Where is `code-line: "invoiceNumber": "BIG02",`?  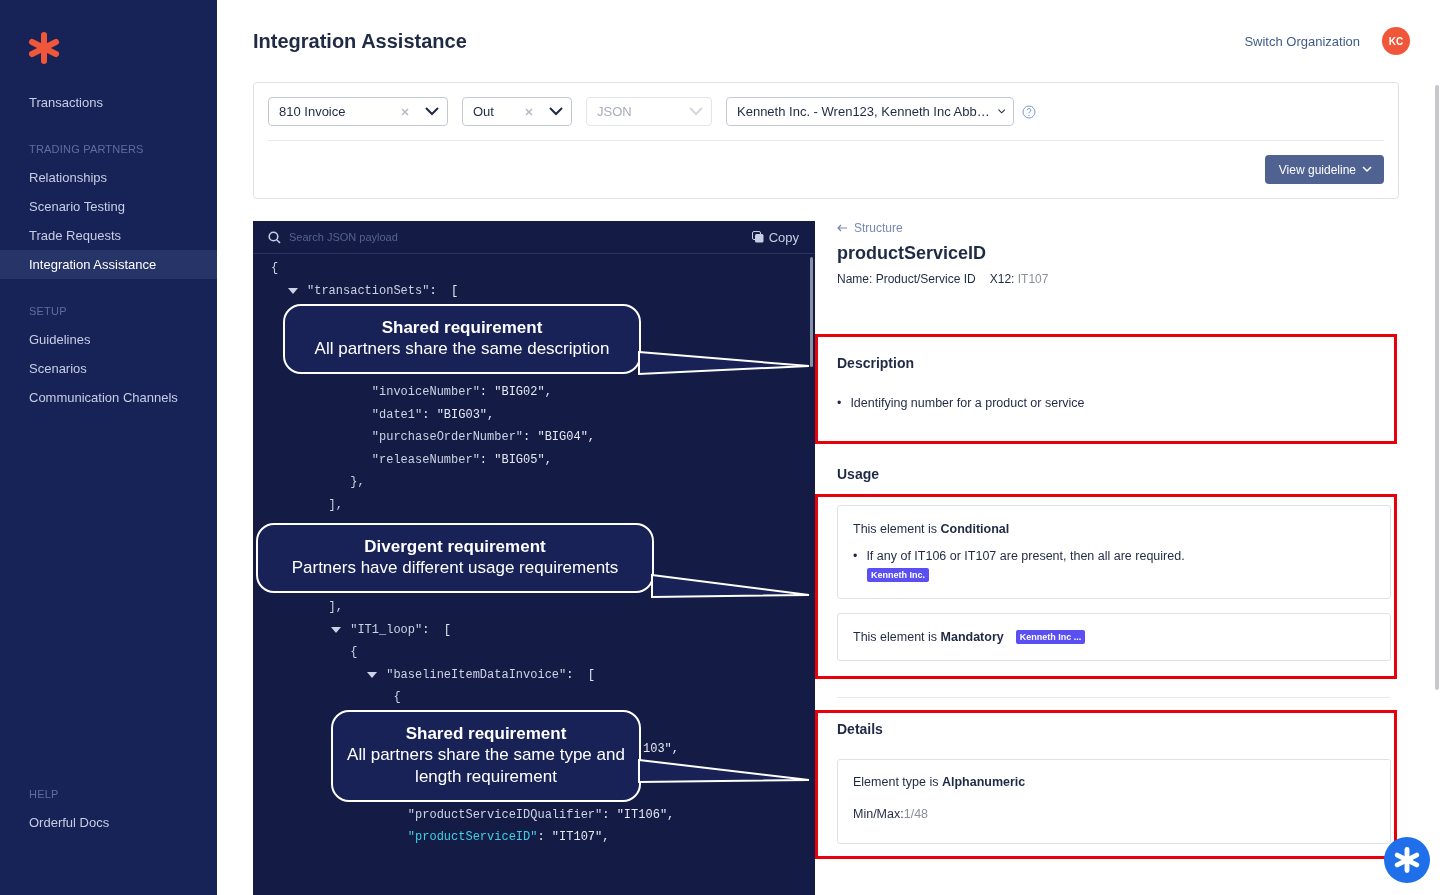
code-line: "invoiceNumber": "BIG02", is located at coordinates (461, 393).